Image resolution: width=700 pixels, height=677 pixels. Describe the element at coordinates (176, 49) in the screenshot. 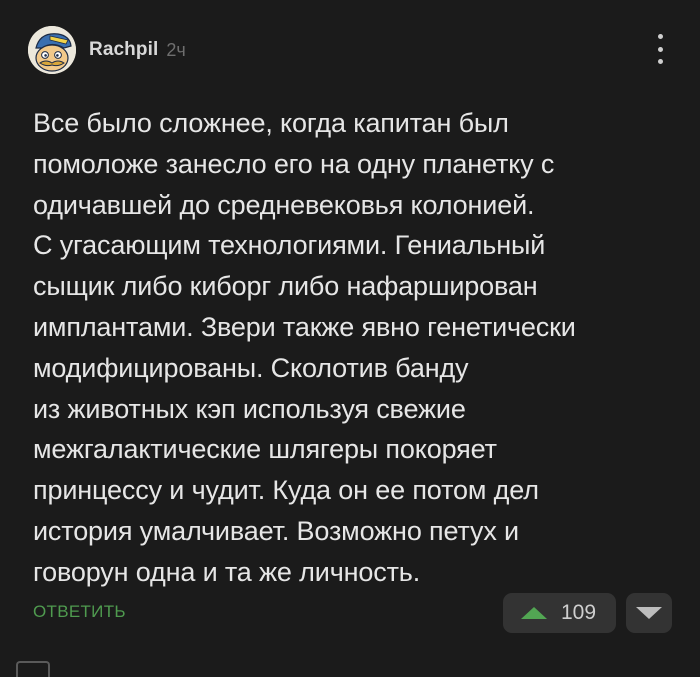

I see `comment-time: 2ч` at that location.